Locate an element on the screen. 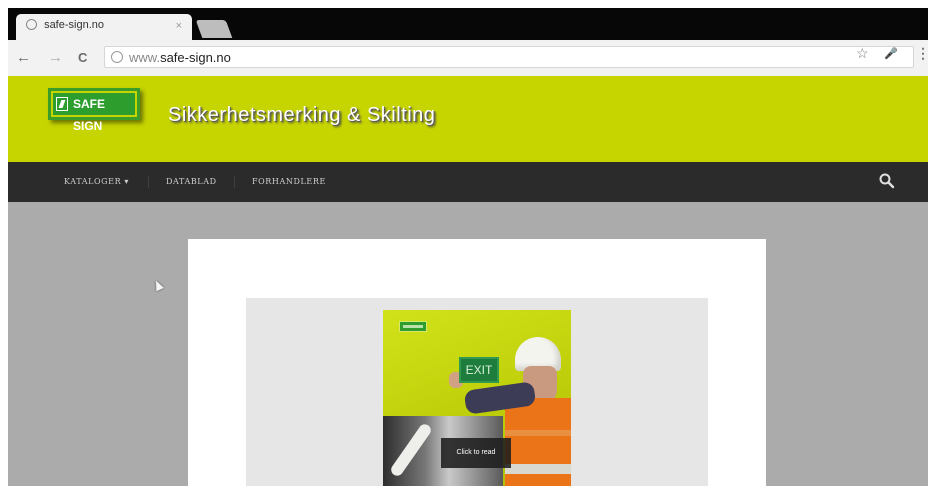 This screenshot has width=928, height=486. menu-icon: ⋮ is located at coordinates (922, 53).